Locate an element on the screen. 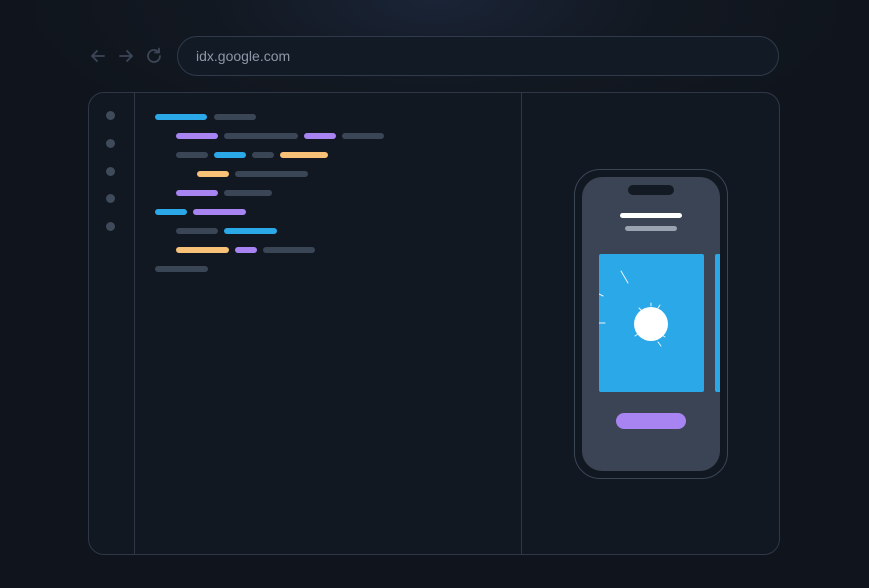 This screenshot has height=588, width=869. url-text: idx.google.com is located at coordinates (243, 56).